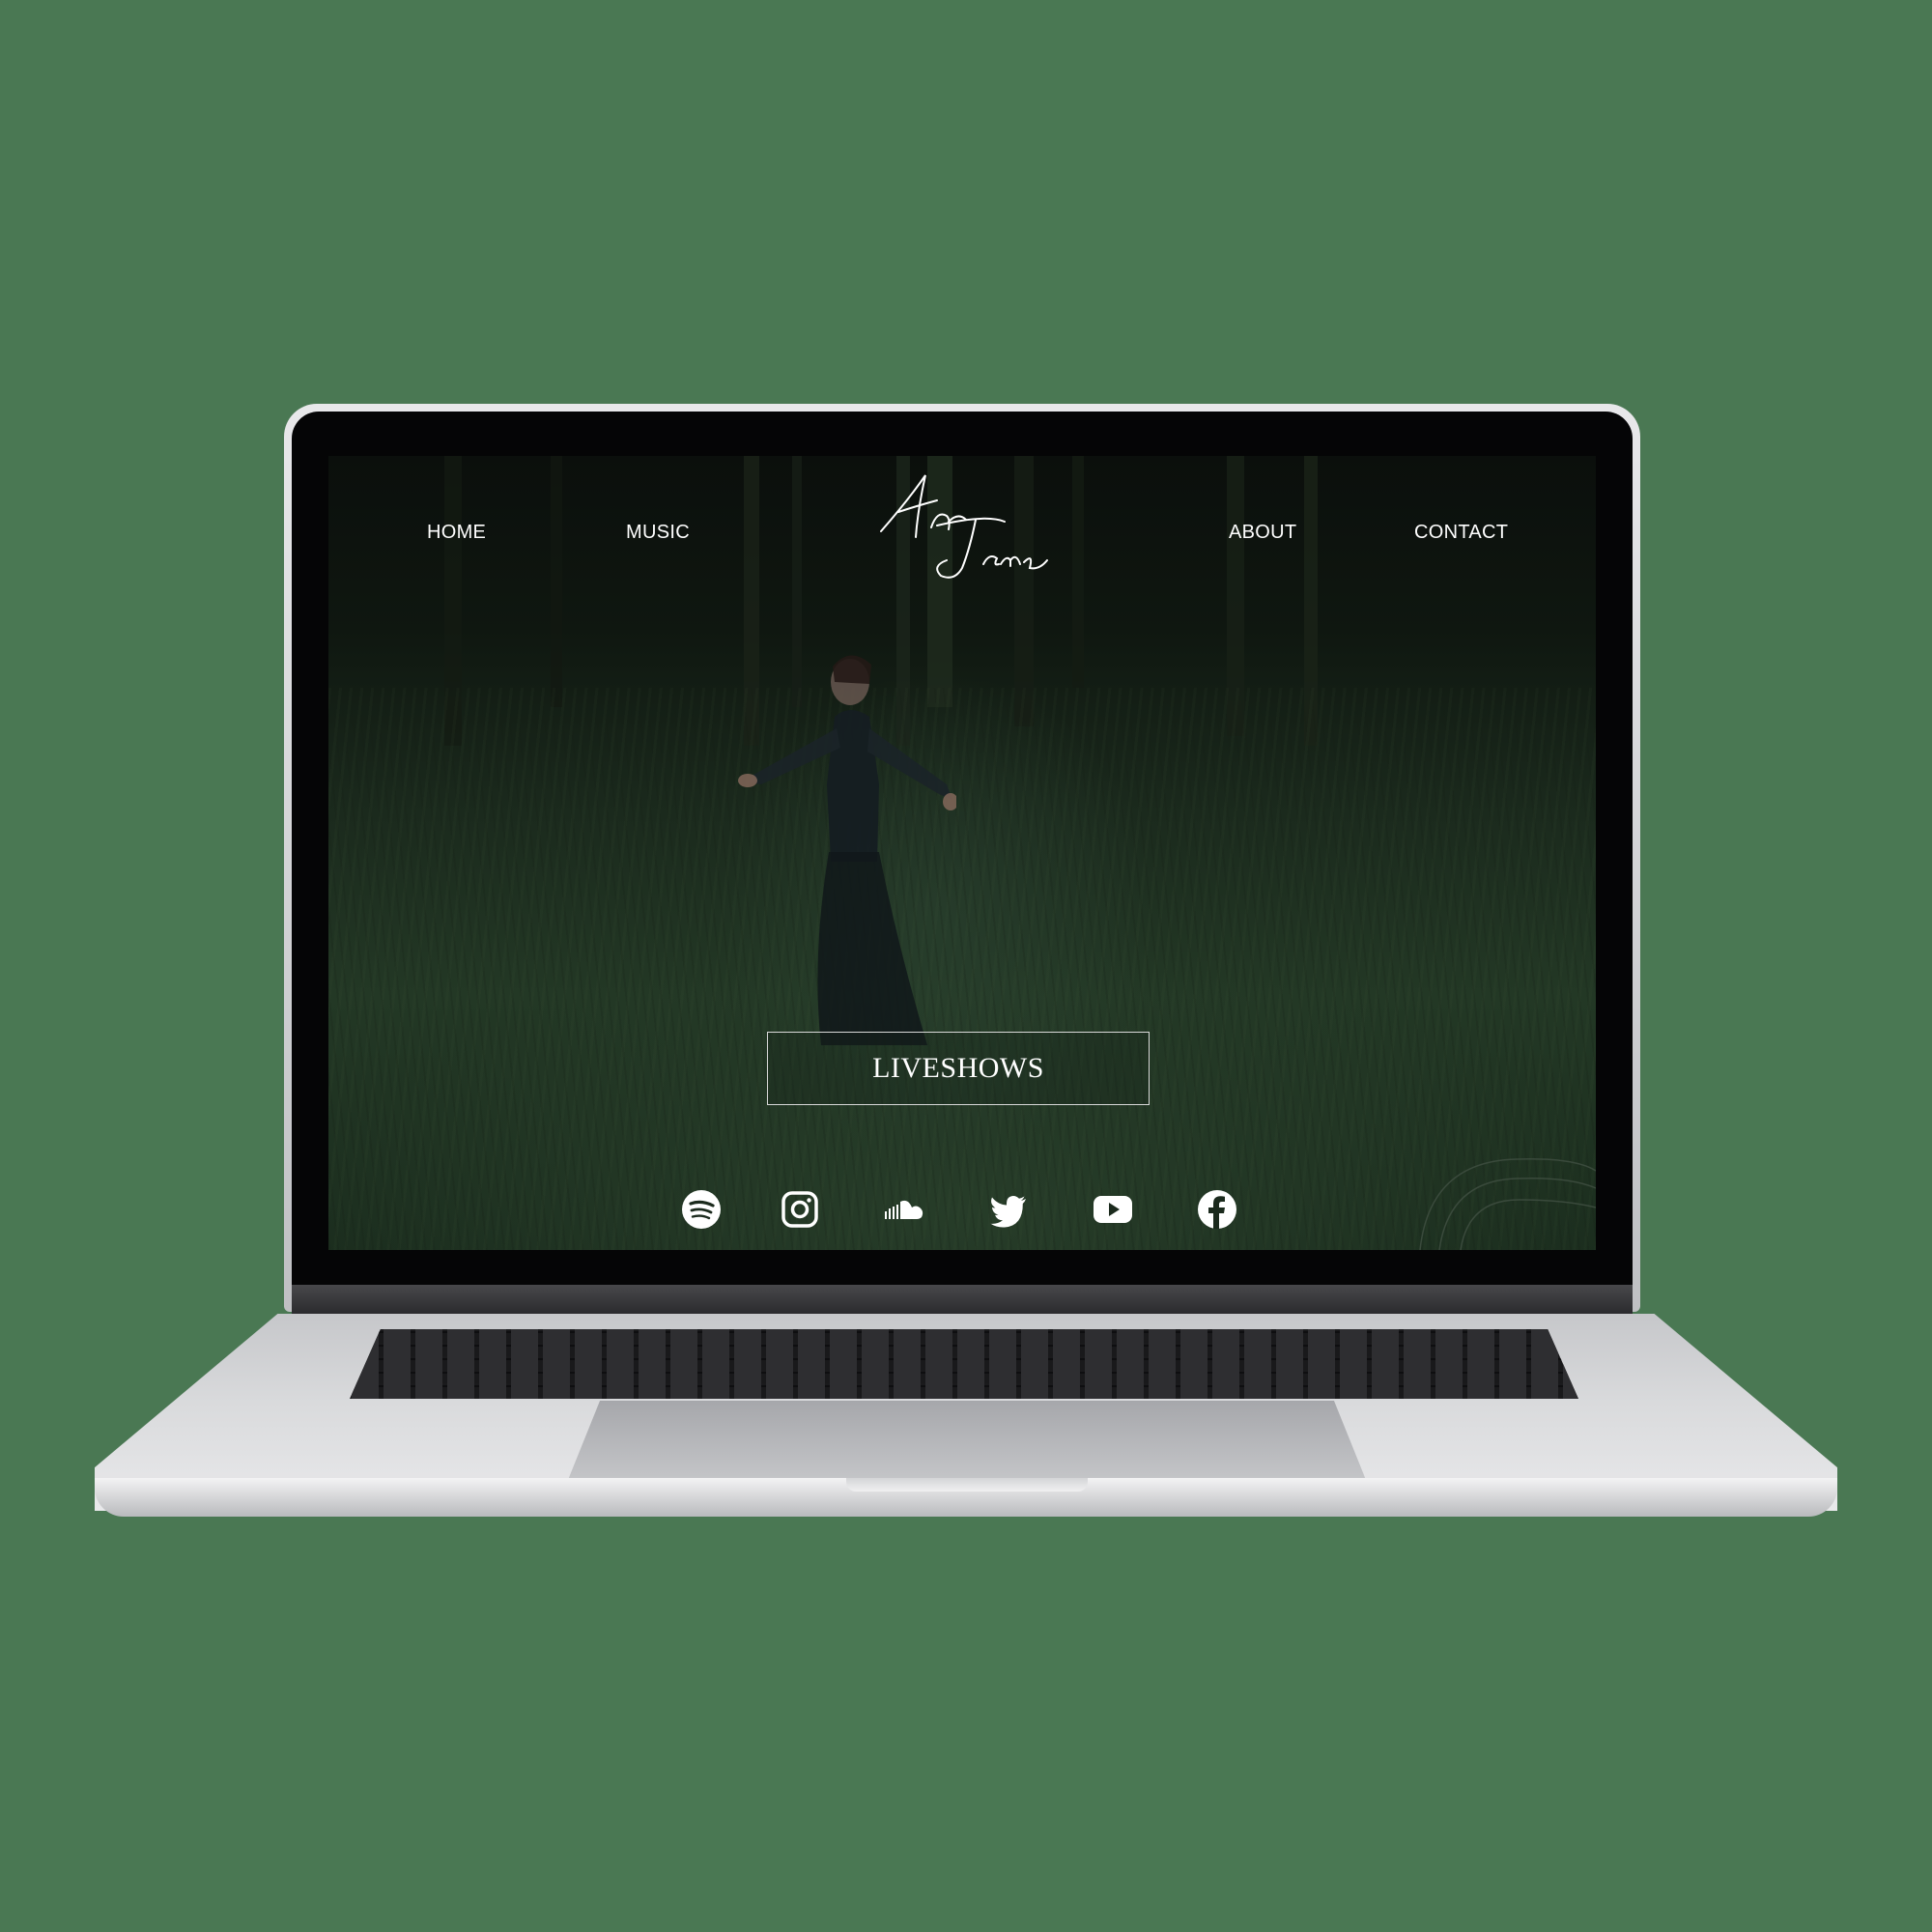 The width and height of the screenshot is (1932, 1932). I want to click on nav-home: HOME, so click(456, 533).